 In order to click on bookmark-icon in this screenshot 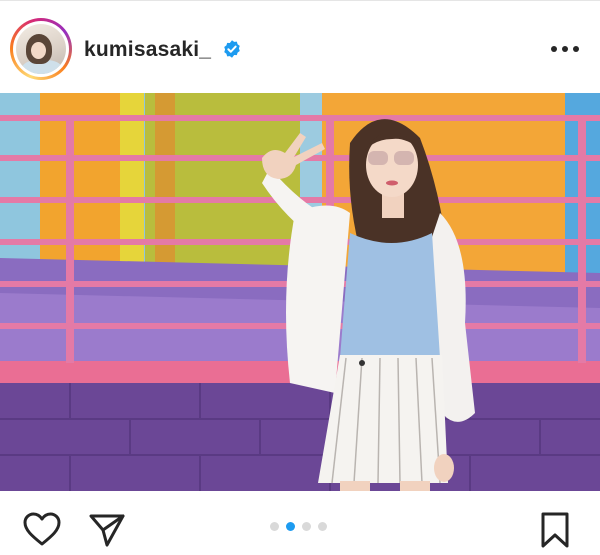, I will do `click(555, 530)`.